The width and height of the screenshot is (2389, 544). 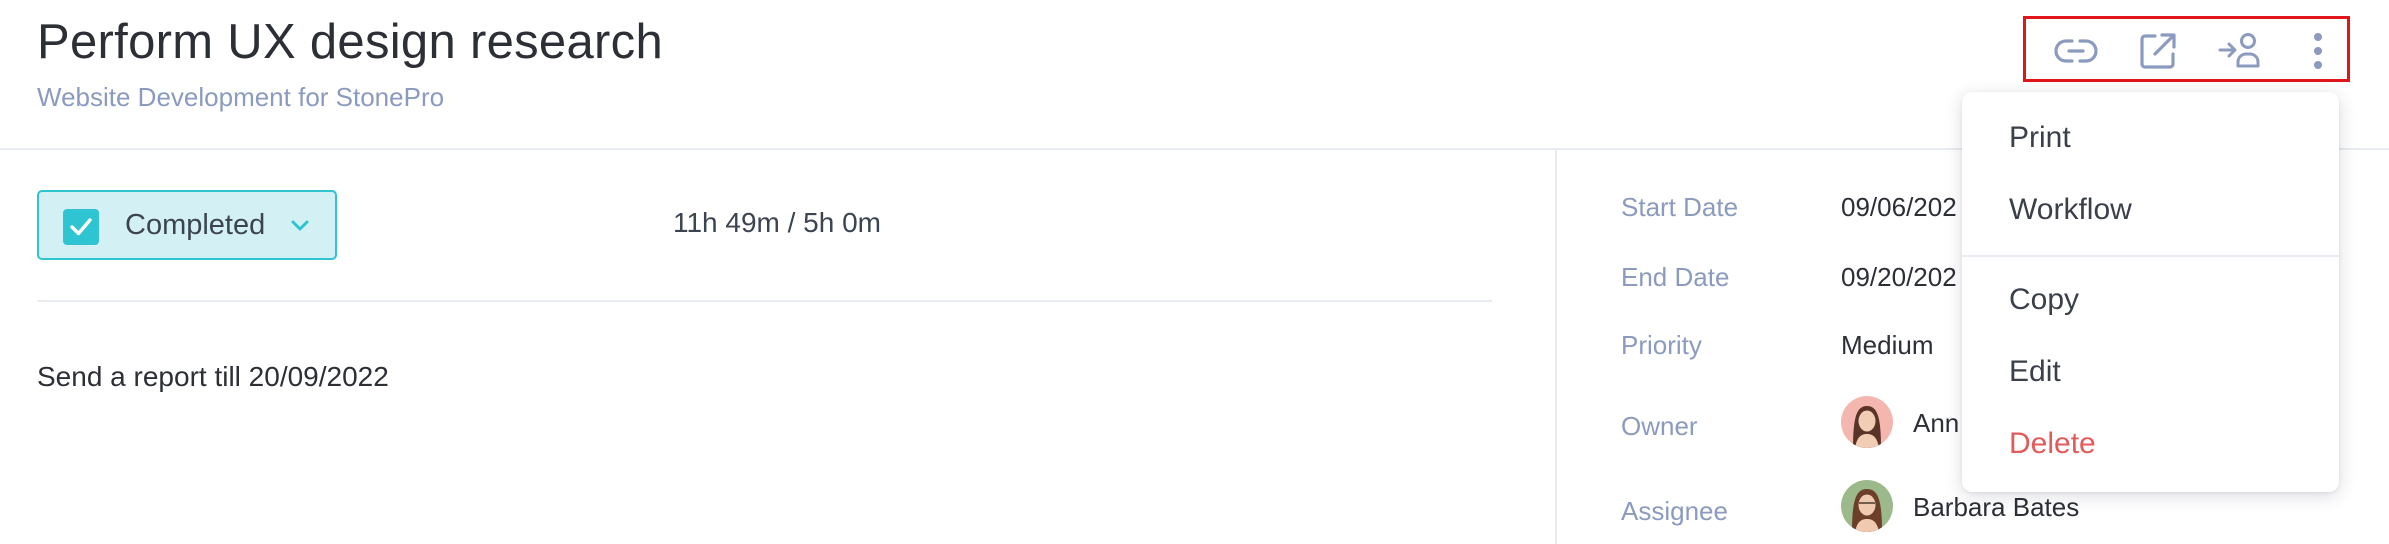 What do you see at coordinates (1659, 426) in the screenshot?
I see `owner-label: Owner` at bounding box center [1659, 426].